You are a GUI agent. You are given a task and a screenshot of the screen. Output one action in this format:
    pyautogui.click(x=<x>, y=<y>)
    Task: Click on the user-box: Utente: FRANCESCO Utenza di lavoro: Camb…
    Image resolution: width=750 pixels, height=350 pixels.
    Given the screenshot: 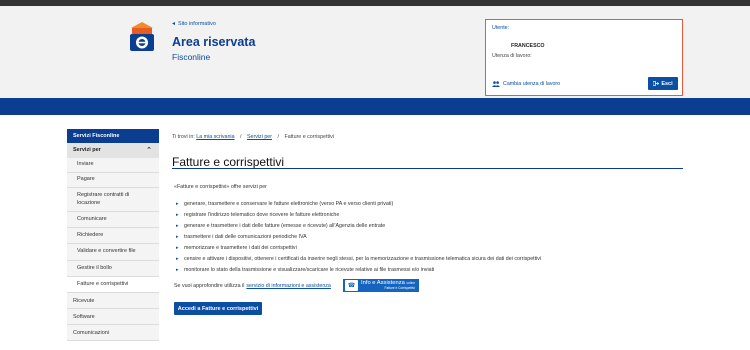 What is the action you would take?
    pyautogui.click(x=584, y=57)
    